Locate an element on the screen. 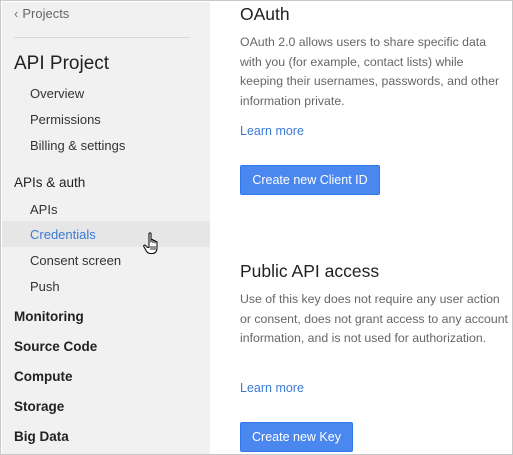 The width and height of the screenshot is (513, 455). sidebar-section-label: Big Data is located at coordinates (41, 436).